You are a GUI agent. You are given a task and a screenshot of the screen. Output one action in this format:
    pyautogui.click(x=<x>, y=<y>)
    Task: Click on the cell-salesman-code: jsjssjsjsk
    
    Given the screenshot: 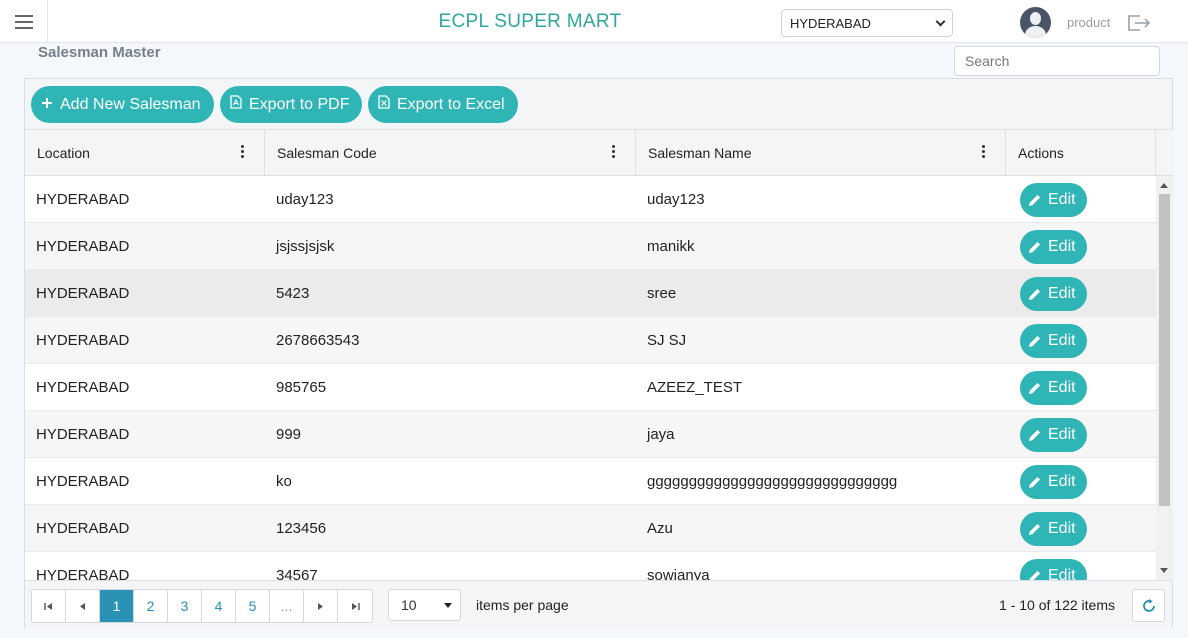 What is the action you would take?
    pyautogui.click(x=305, y=246)
    